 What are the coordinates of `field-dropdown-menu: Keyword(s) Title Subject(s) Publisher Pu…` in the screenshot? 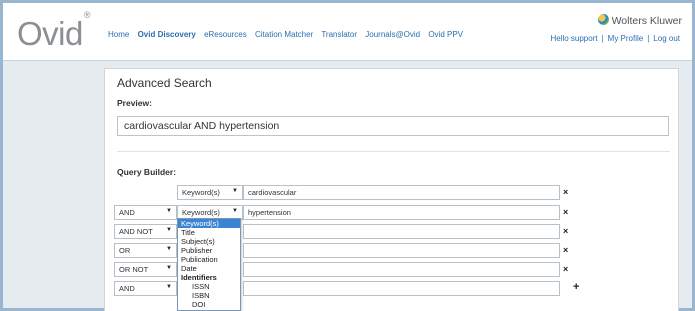 It's located at (209, 264).